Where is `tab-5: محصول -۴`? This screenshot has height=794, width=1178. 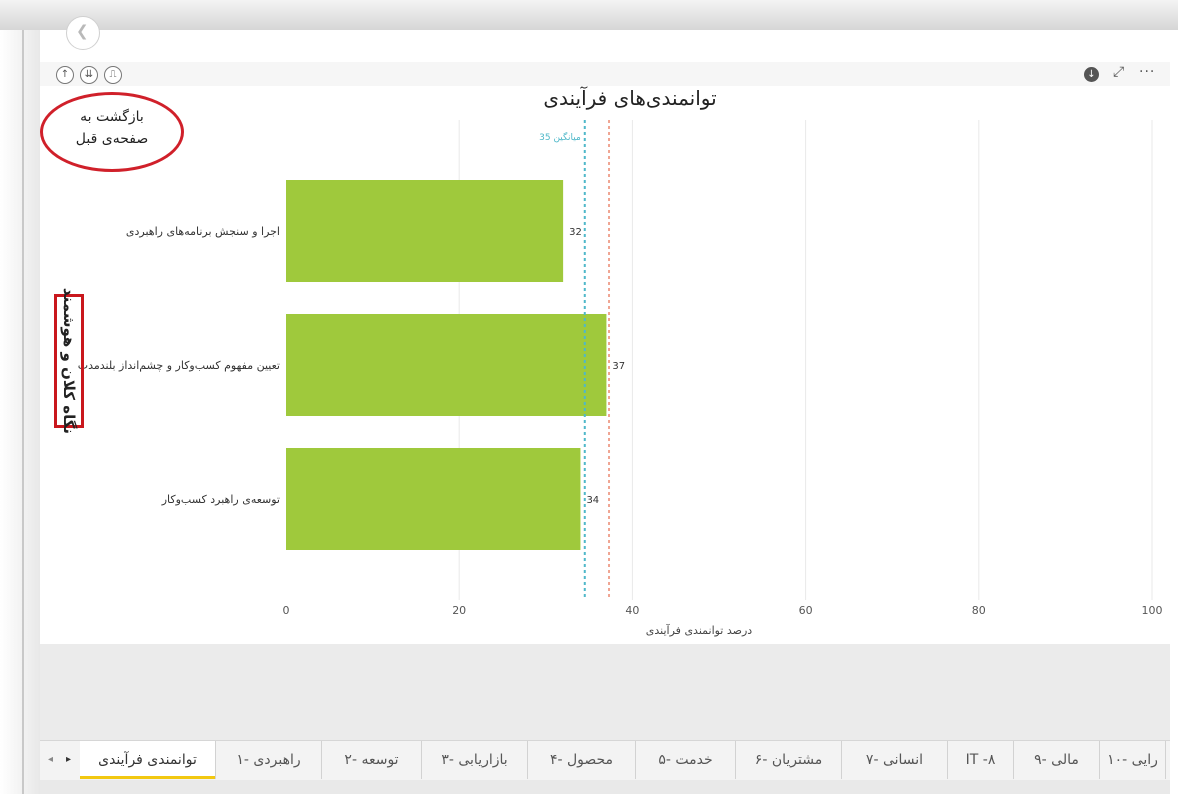 tab-5: محصول -۴ is located at coordinates (582, 760).